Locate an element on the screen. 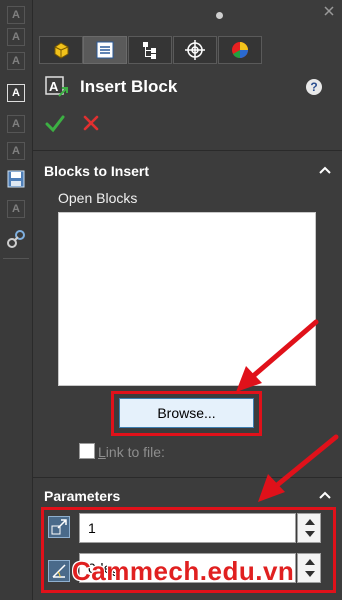  tab-display-manager is located at coordinates (240, 50).